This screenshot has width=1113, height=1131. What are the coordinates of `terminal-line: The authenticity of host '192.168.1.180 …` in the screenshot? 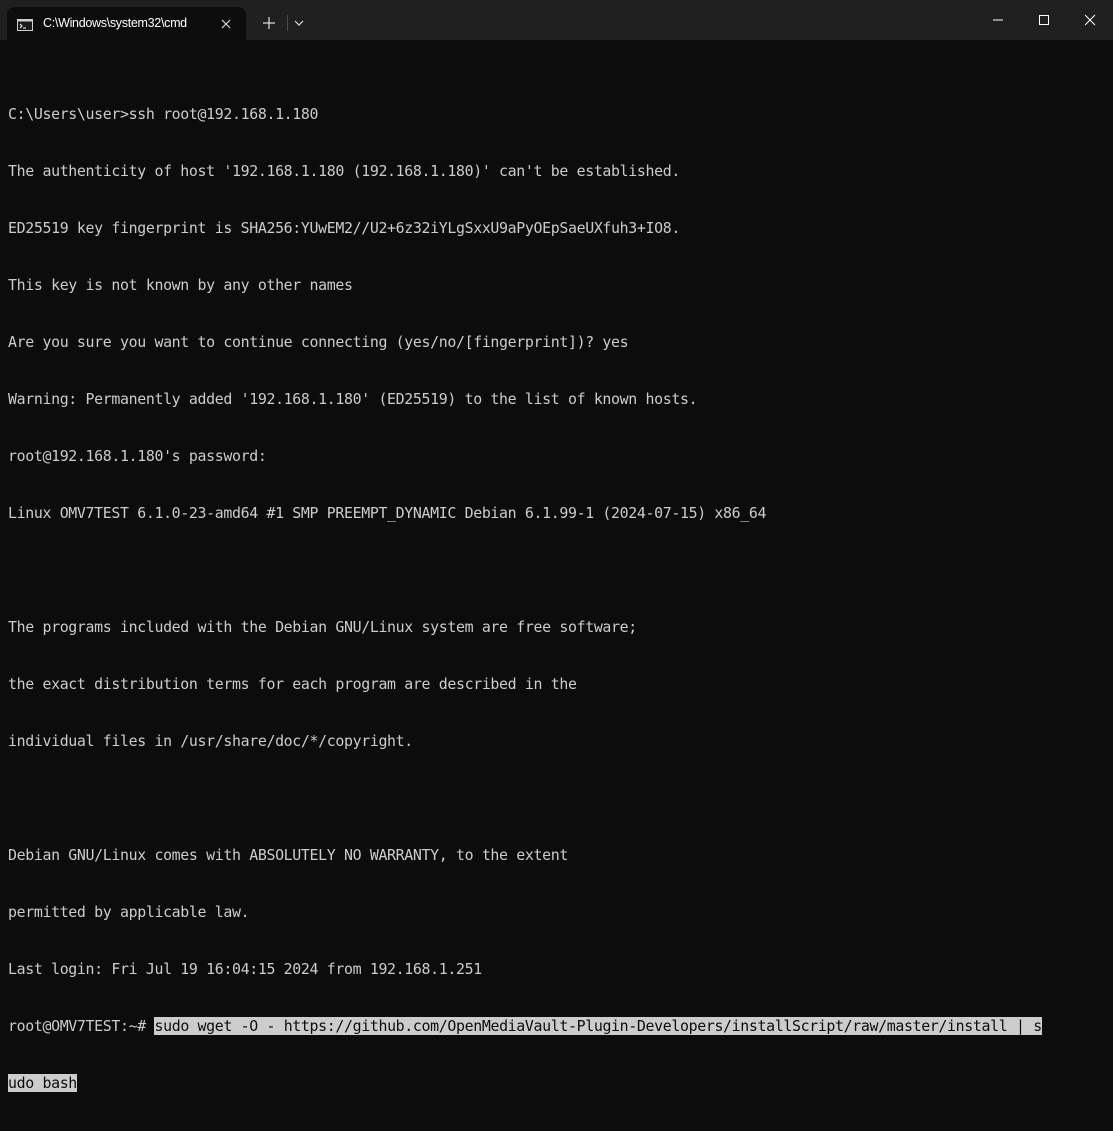 It's located at (344, 171).